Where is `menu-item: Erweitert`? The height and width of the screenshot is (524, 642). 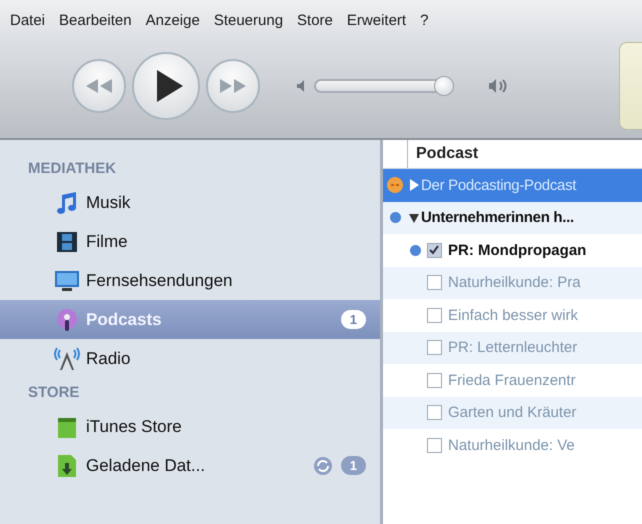
menu-item: Erweitert is located at coordinates (376, 23).